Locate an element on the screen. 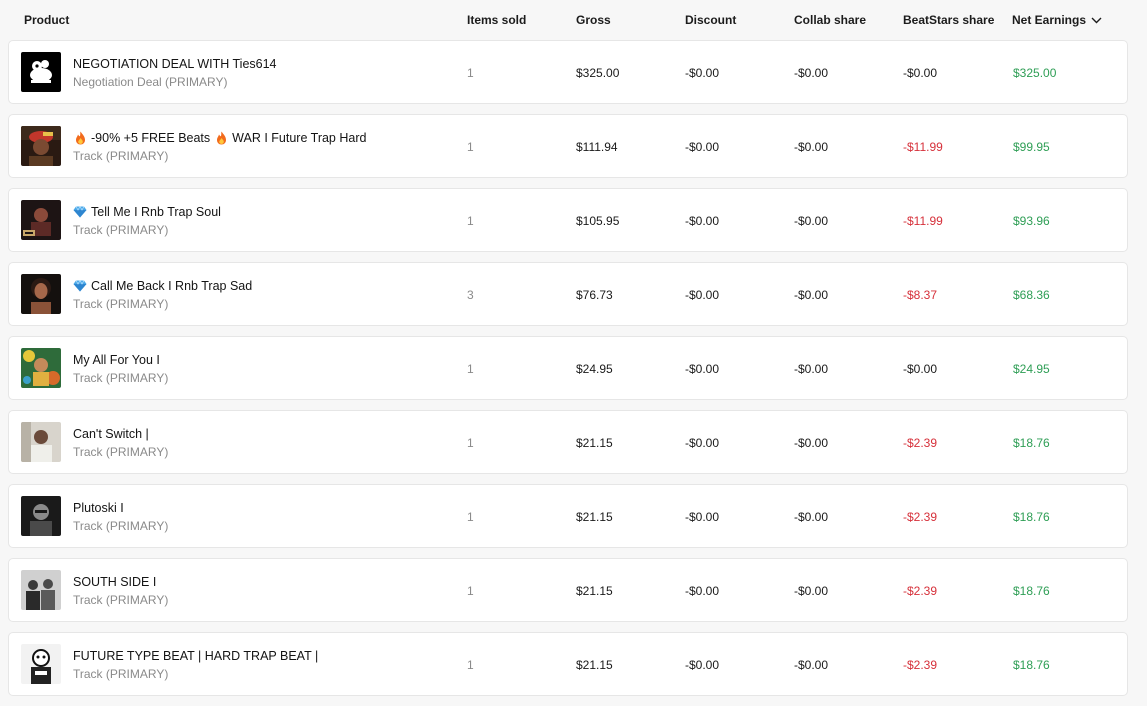  product-title-text: SOUTH SIDE I is located at coordinates (115, 582).